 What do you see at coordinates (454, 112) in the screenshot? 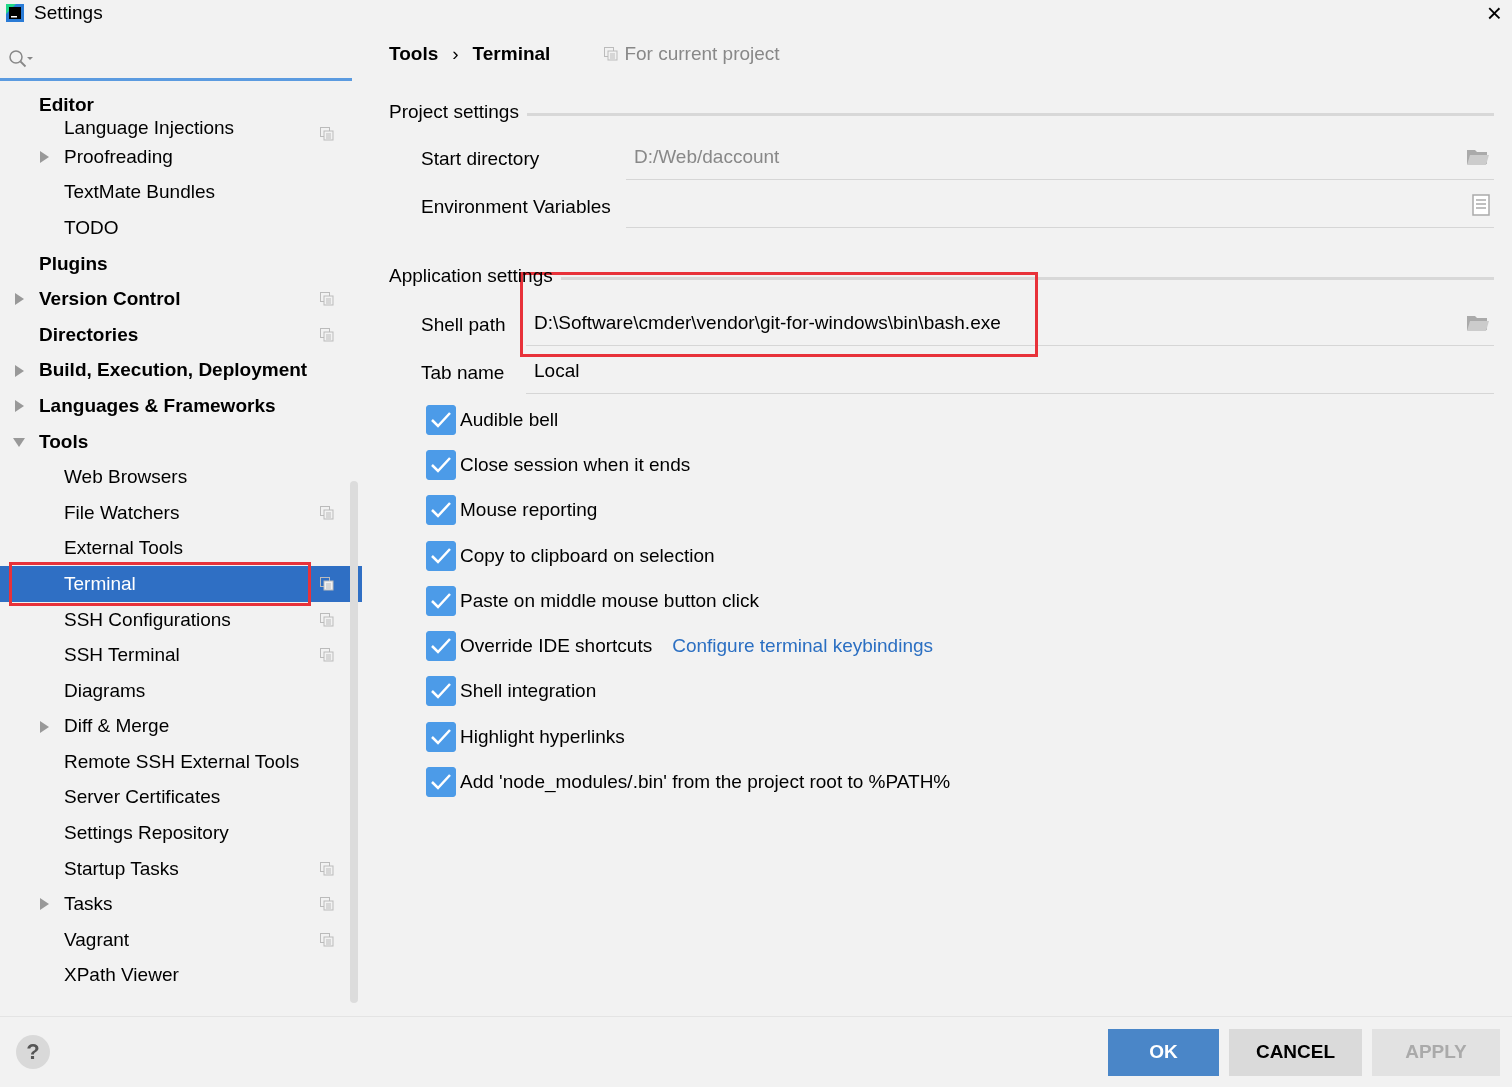
I see `section-title: Project settings` at bounding box center [454, 112].